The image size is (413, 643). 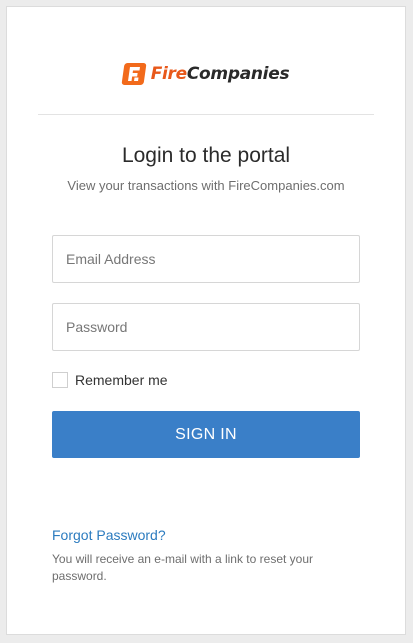 I want to click on page-title: Login to the portal, so click(x=206, y=155).